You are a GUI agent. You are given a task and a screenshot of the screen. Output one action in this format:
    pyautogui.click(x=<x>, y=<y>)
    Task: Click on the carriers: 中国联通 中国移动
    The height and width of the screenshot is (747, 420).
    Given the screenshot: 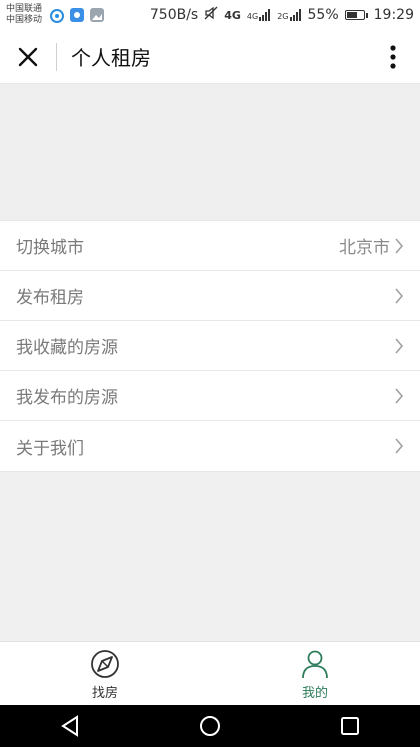 What is the action you would take?
    pyautogui.click(x=24, y=15)
    